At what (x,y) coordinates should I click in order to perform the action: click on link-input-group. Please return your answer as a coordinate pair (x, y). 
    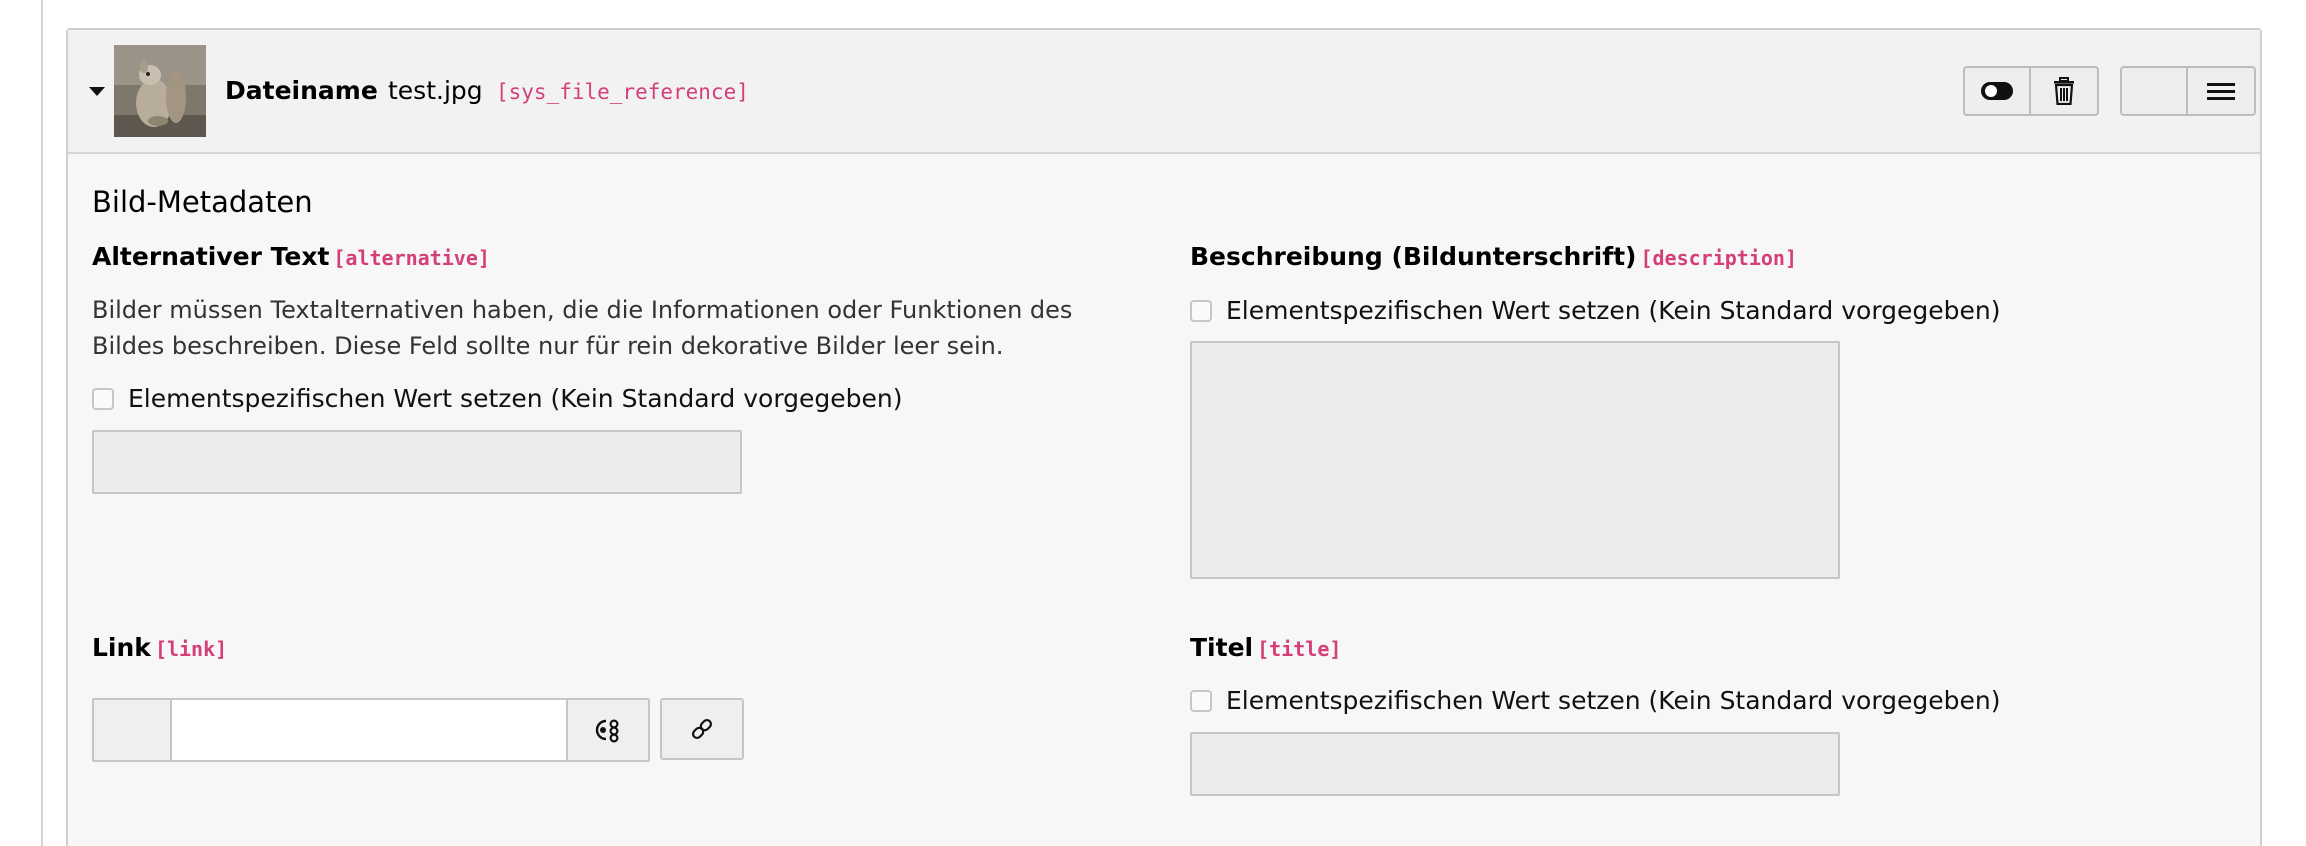
    Looking at the image, I should click on (371, 730).